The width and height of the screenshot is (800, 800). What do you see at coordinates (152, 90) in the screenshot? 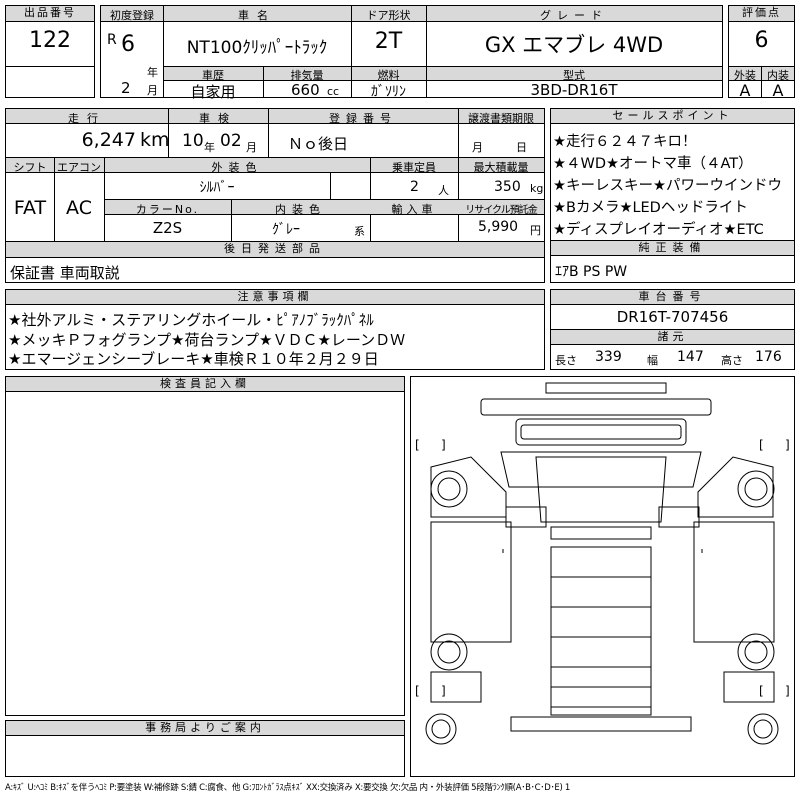
I see `first-reg-month-unit: 月` at bounding box center [152, 90].